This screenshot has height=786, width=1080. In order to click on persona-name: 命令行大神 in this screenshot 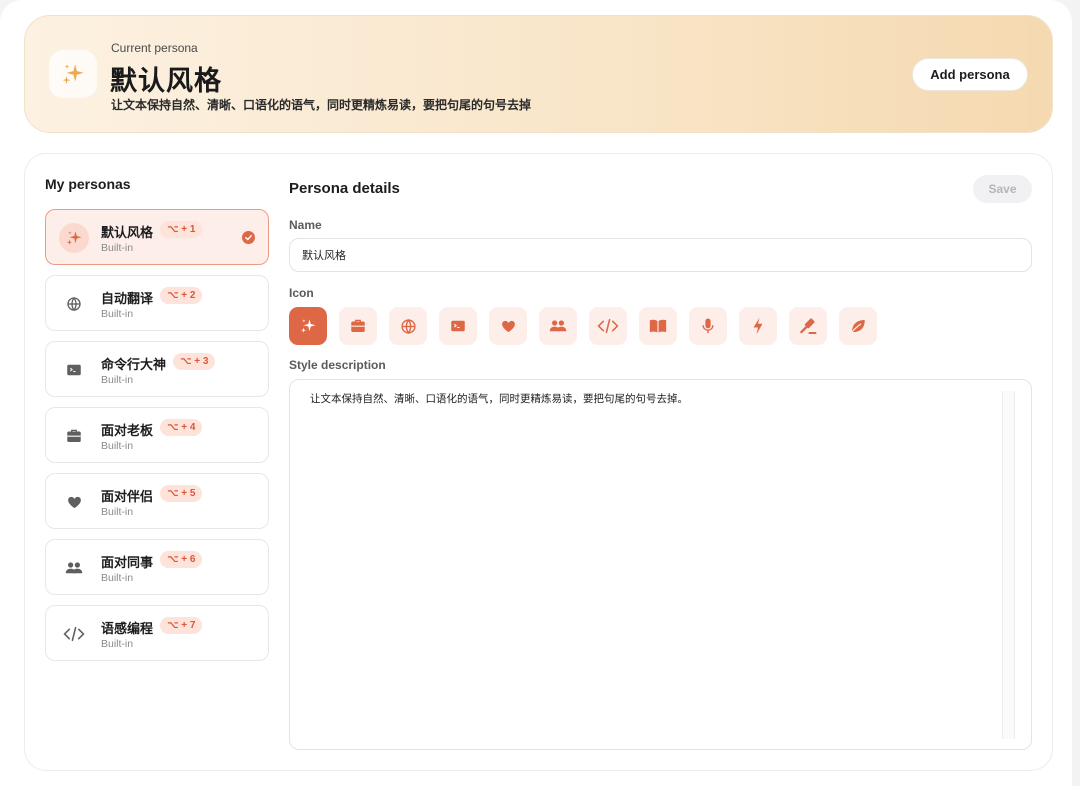, I will do `click(134, 364)`.